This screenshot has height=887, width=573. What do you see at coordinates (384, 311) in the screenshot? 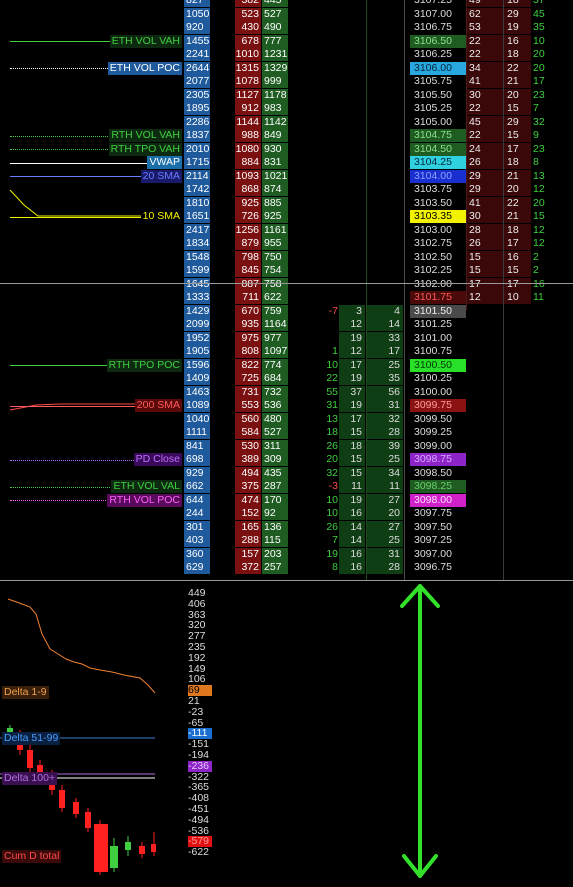
I see `ask-size-cell: 4` at bounding box center [384, 311].